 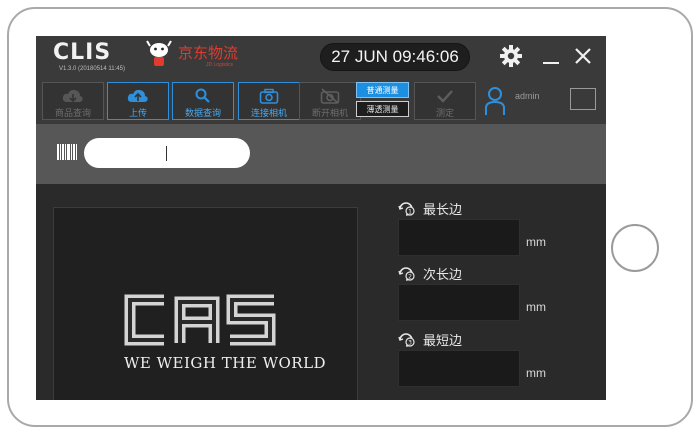 I want to click on search-icon, so click(x=202, y=95).